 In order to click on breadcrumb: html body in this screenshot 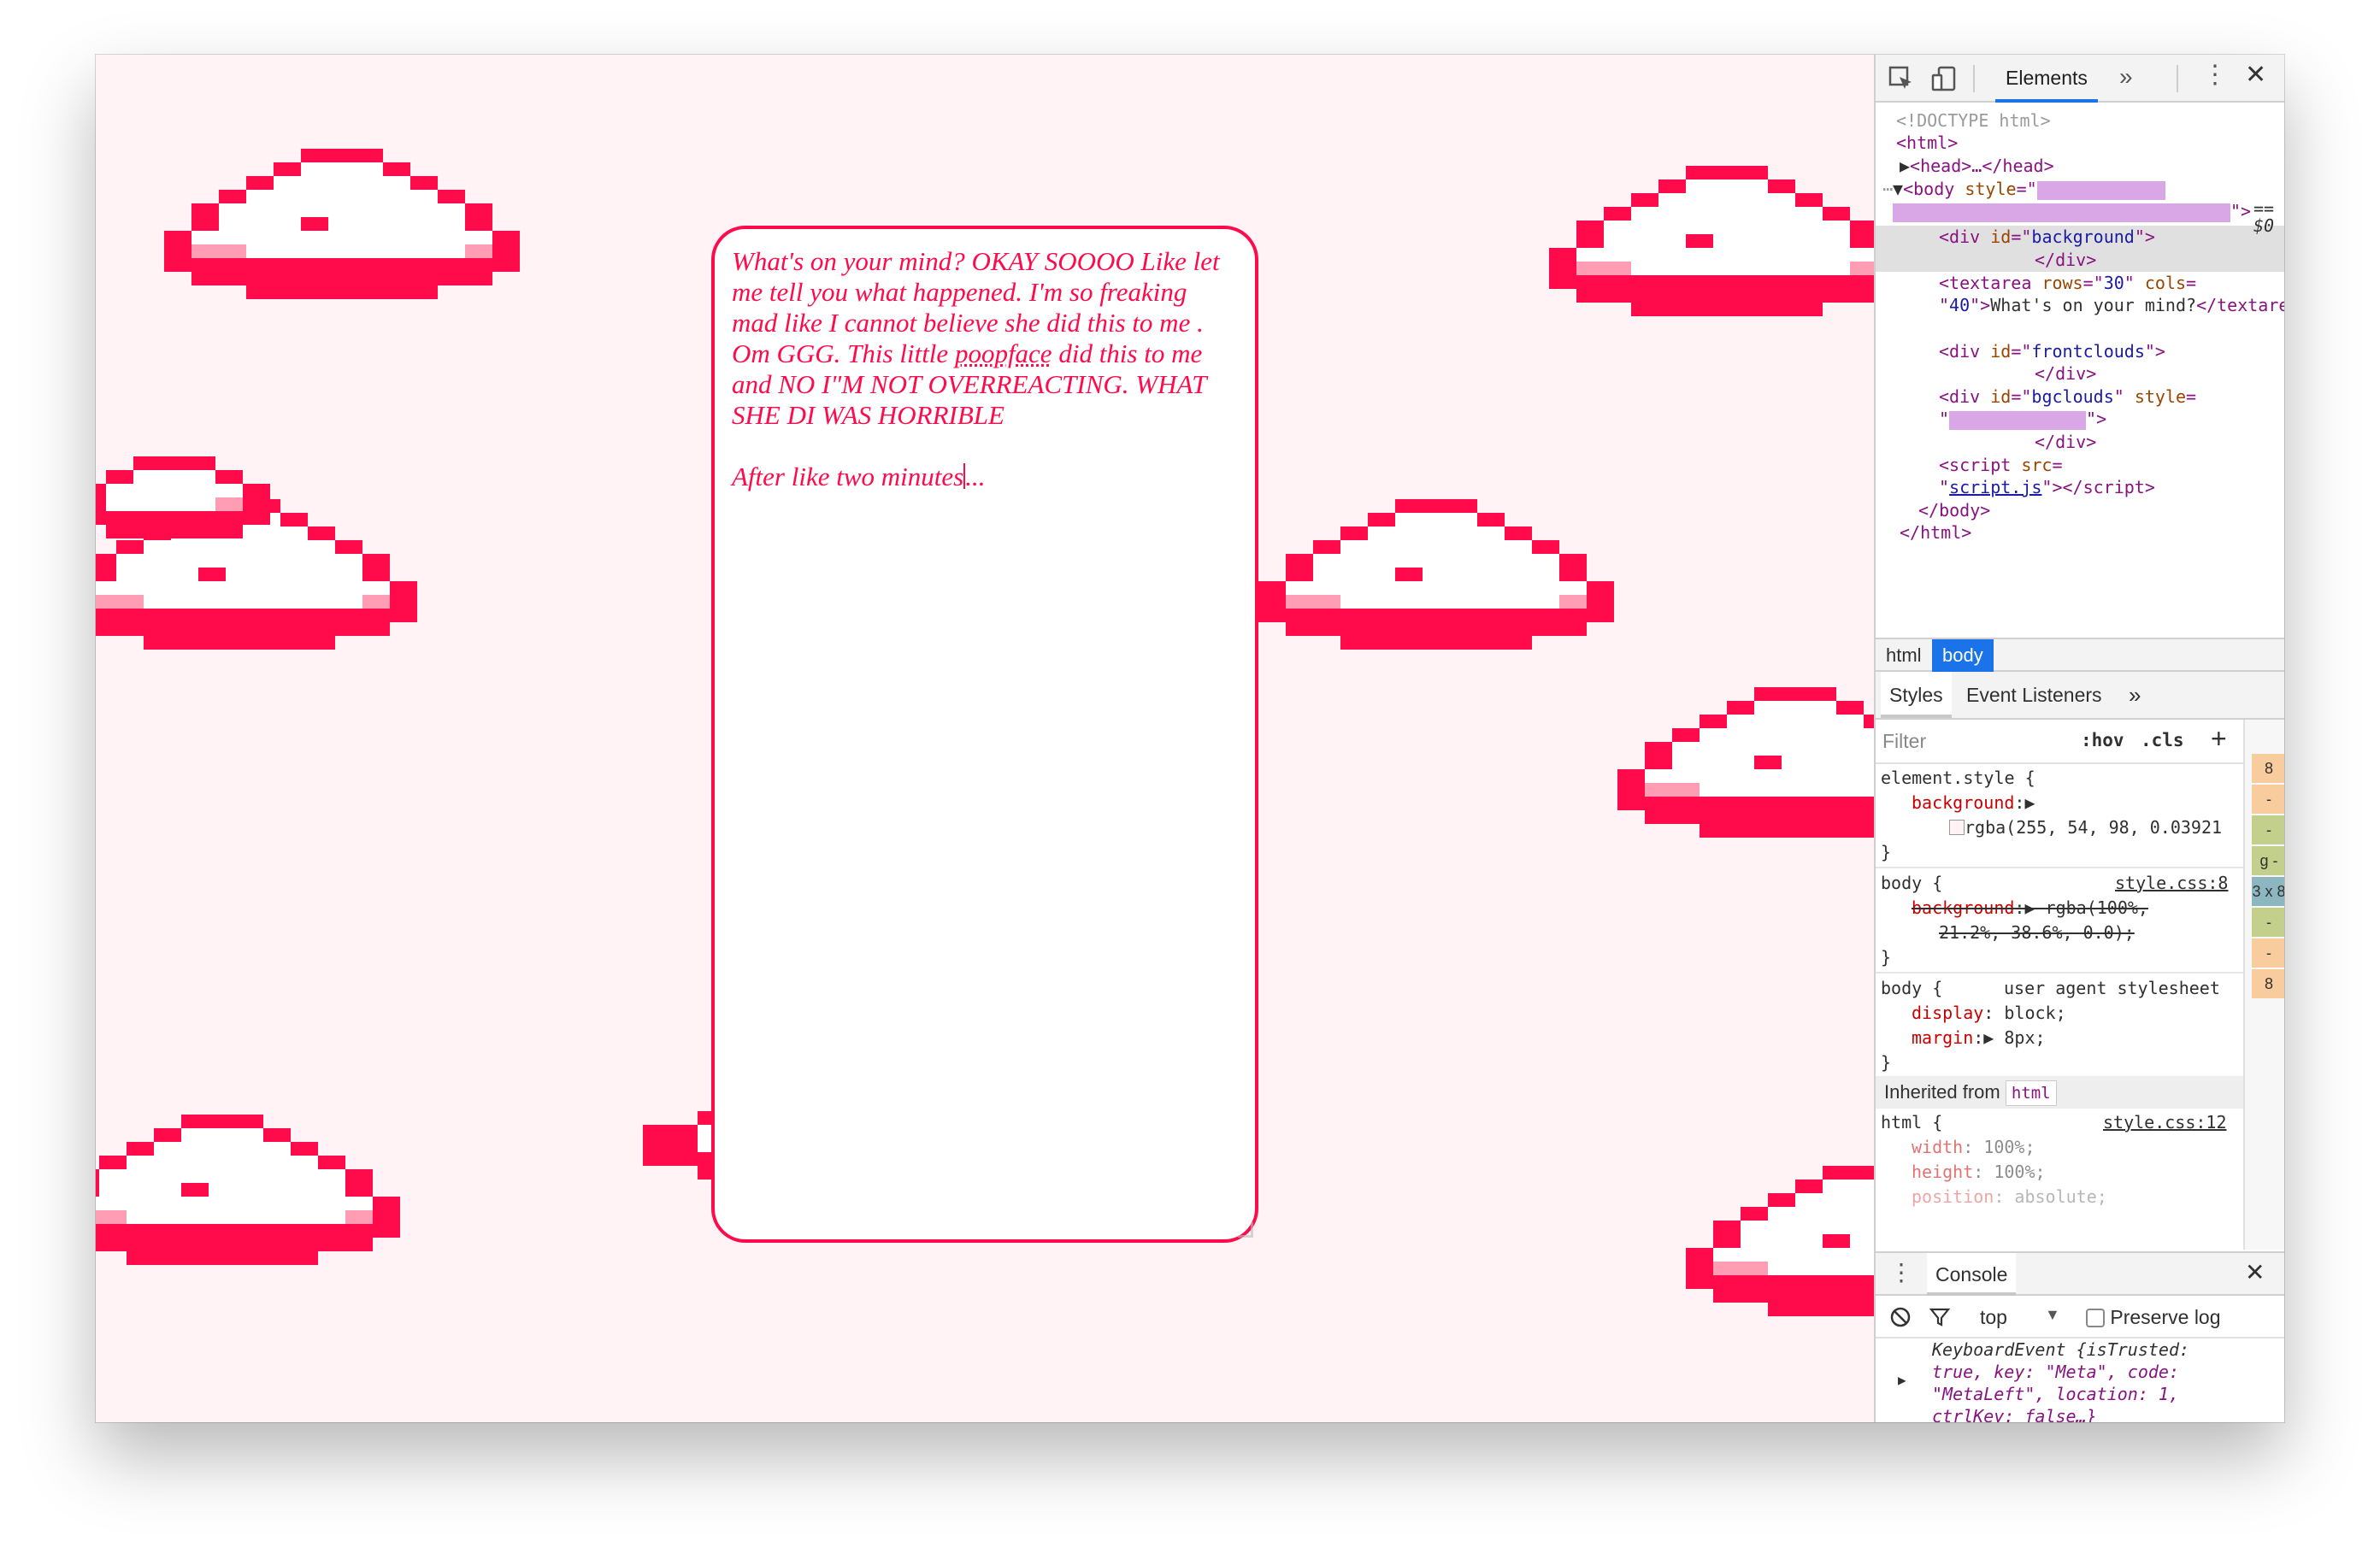, I will do `click(2080, 655)`.